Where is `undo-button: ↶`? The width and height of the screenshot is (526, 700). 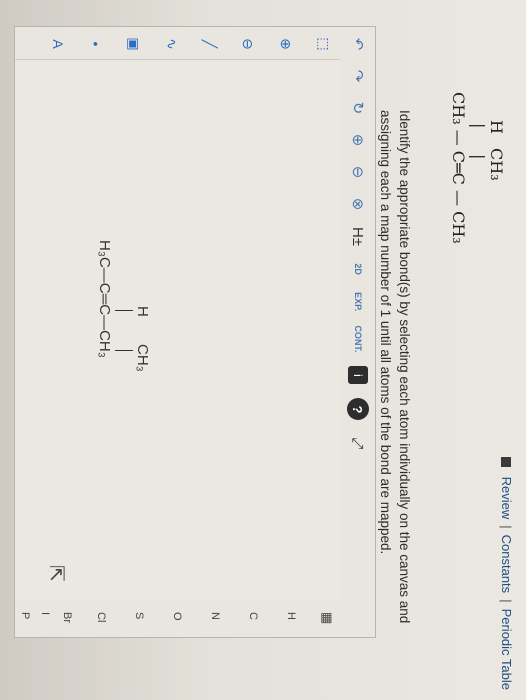 undo-button: ↶ is located at coordinates (358, 44).